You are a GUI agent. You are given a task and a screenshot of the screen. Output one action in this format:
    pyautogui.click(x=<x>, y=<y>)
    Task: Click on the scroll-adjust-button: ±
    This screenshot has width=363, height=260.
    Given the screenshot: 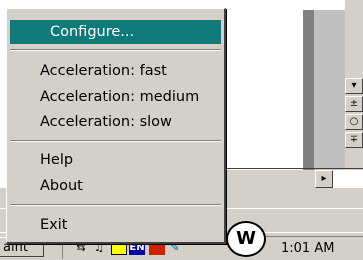 What is the action you would take?
    pyautogui.click(x=354, y=104)
    